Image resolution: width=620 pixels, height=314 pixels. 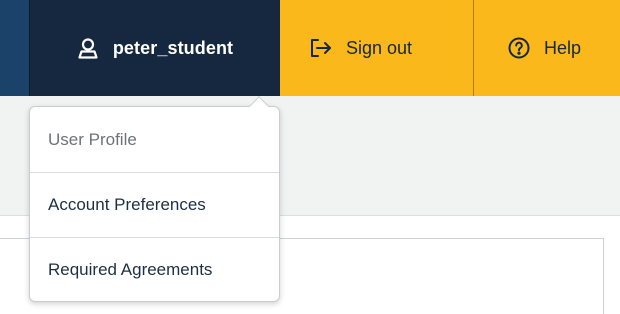 I want to click on username-label: peter_student, so click(x=173, y=47).